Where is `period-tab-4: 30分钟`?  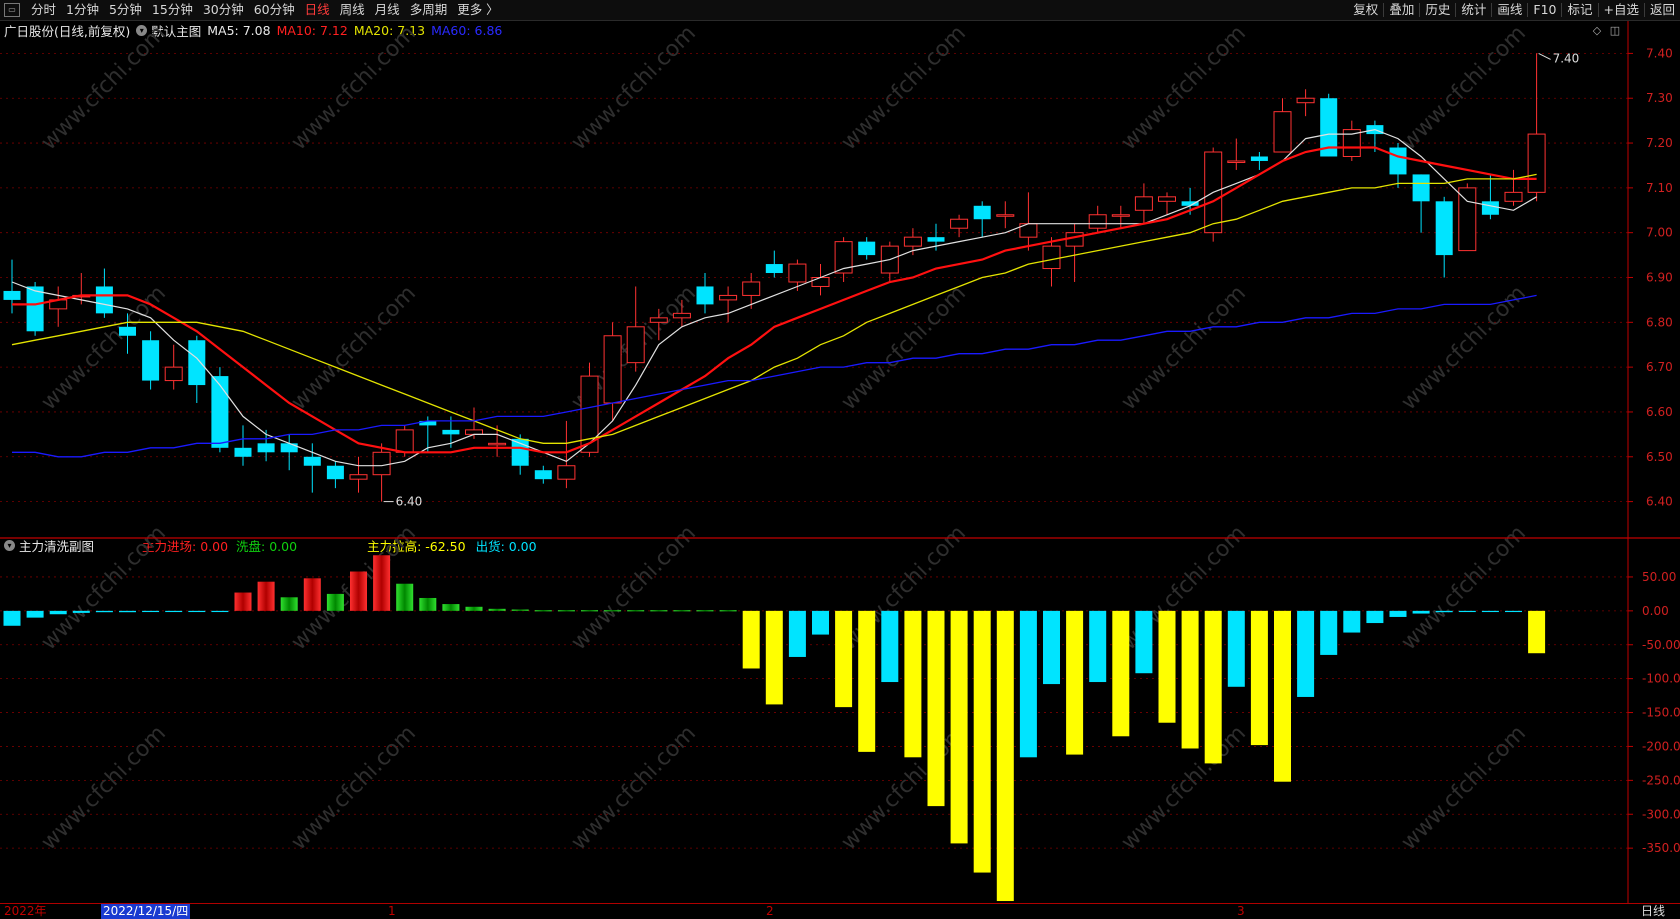
period-tab-4: 30分钟 is located at coordinates (223, 10).